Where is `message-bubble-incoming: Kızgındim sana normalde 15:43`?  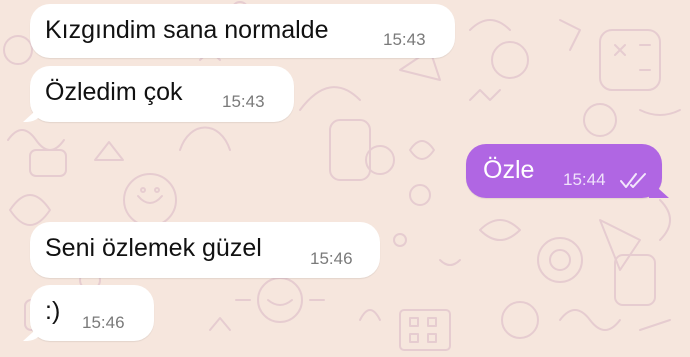
message-bubble-incoming: Kızgındim sana normalde 15:43 is located at coordinates (242, 31).